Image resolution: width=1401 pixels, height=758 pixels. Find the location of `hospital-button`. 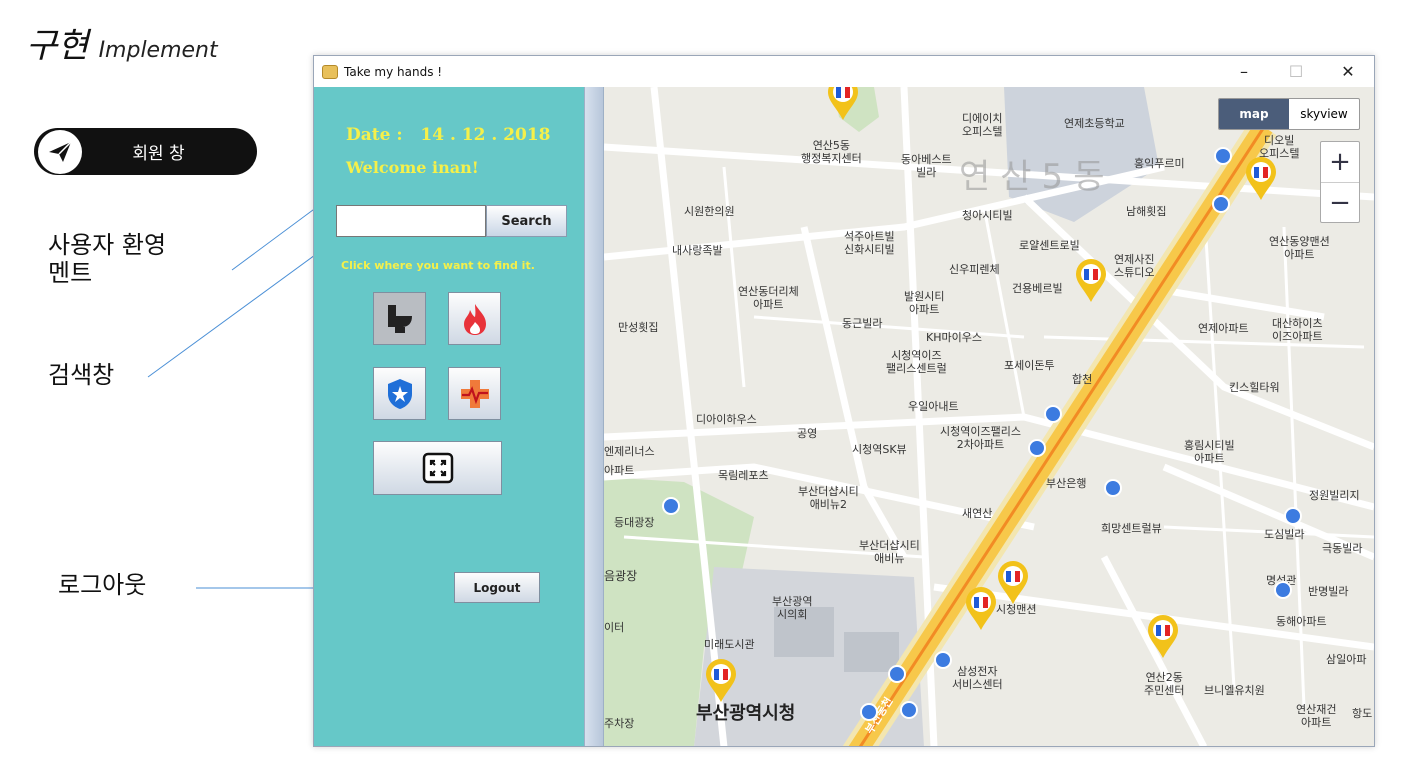

hospital-button is located at coordinates (474, 393).